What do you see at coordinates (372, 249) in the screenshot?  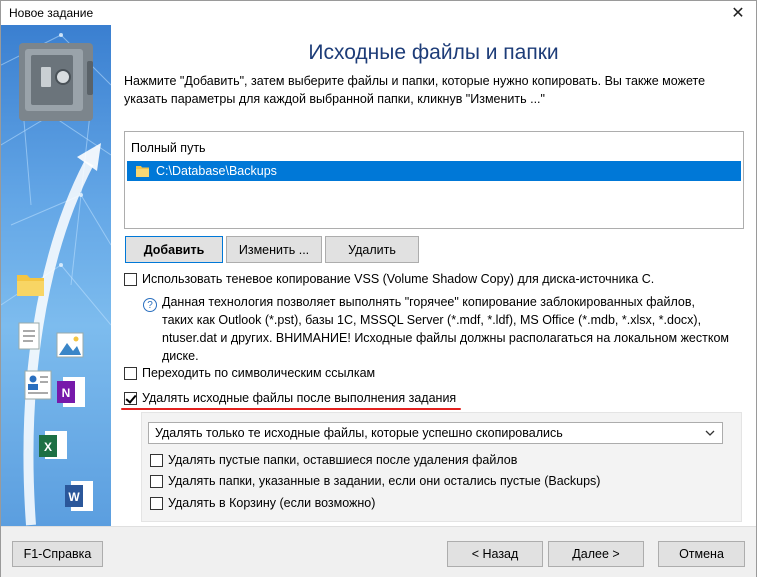 I see `delete-button: Удалить` at bounding box center [372, 249].